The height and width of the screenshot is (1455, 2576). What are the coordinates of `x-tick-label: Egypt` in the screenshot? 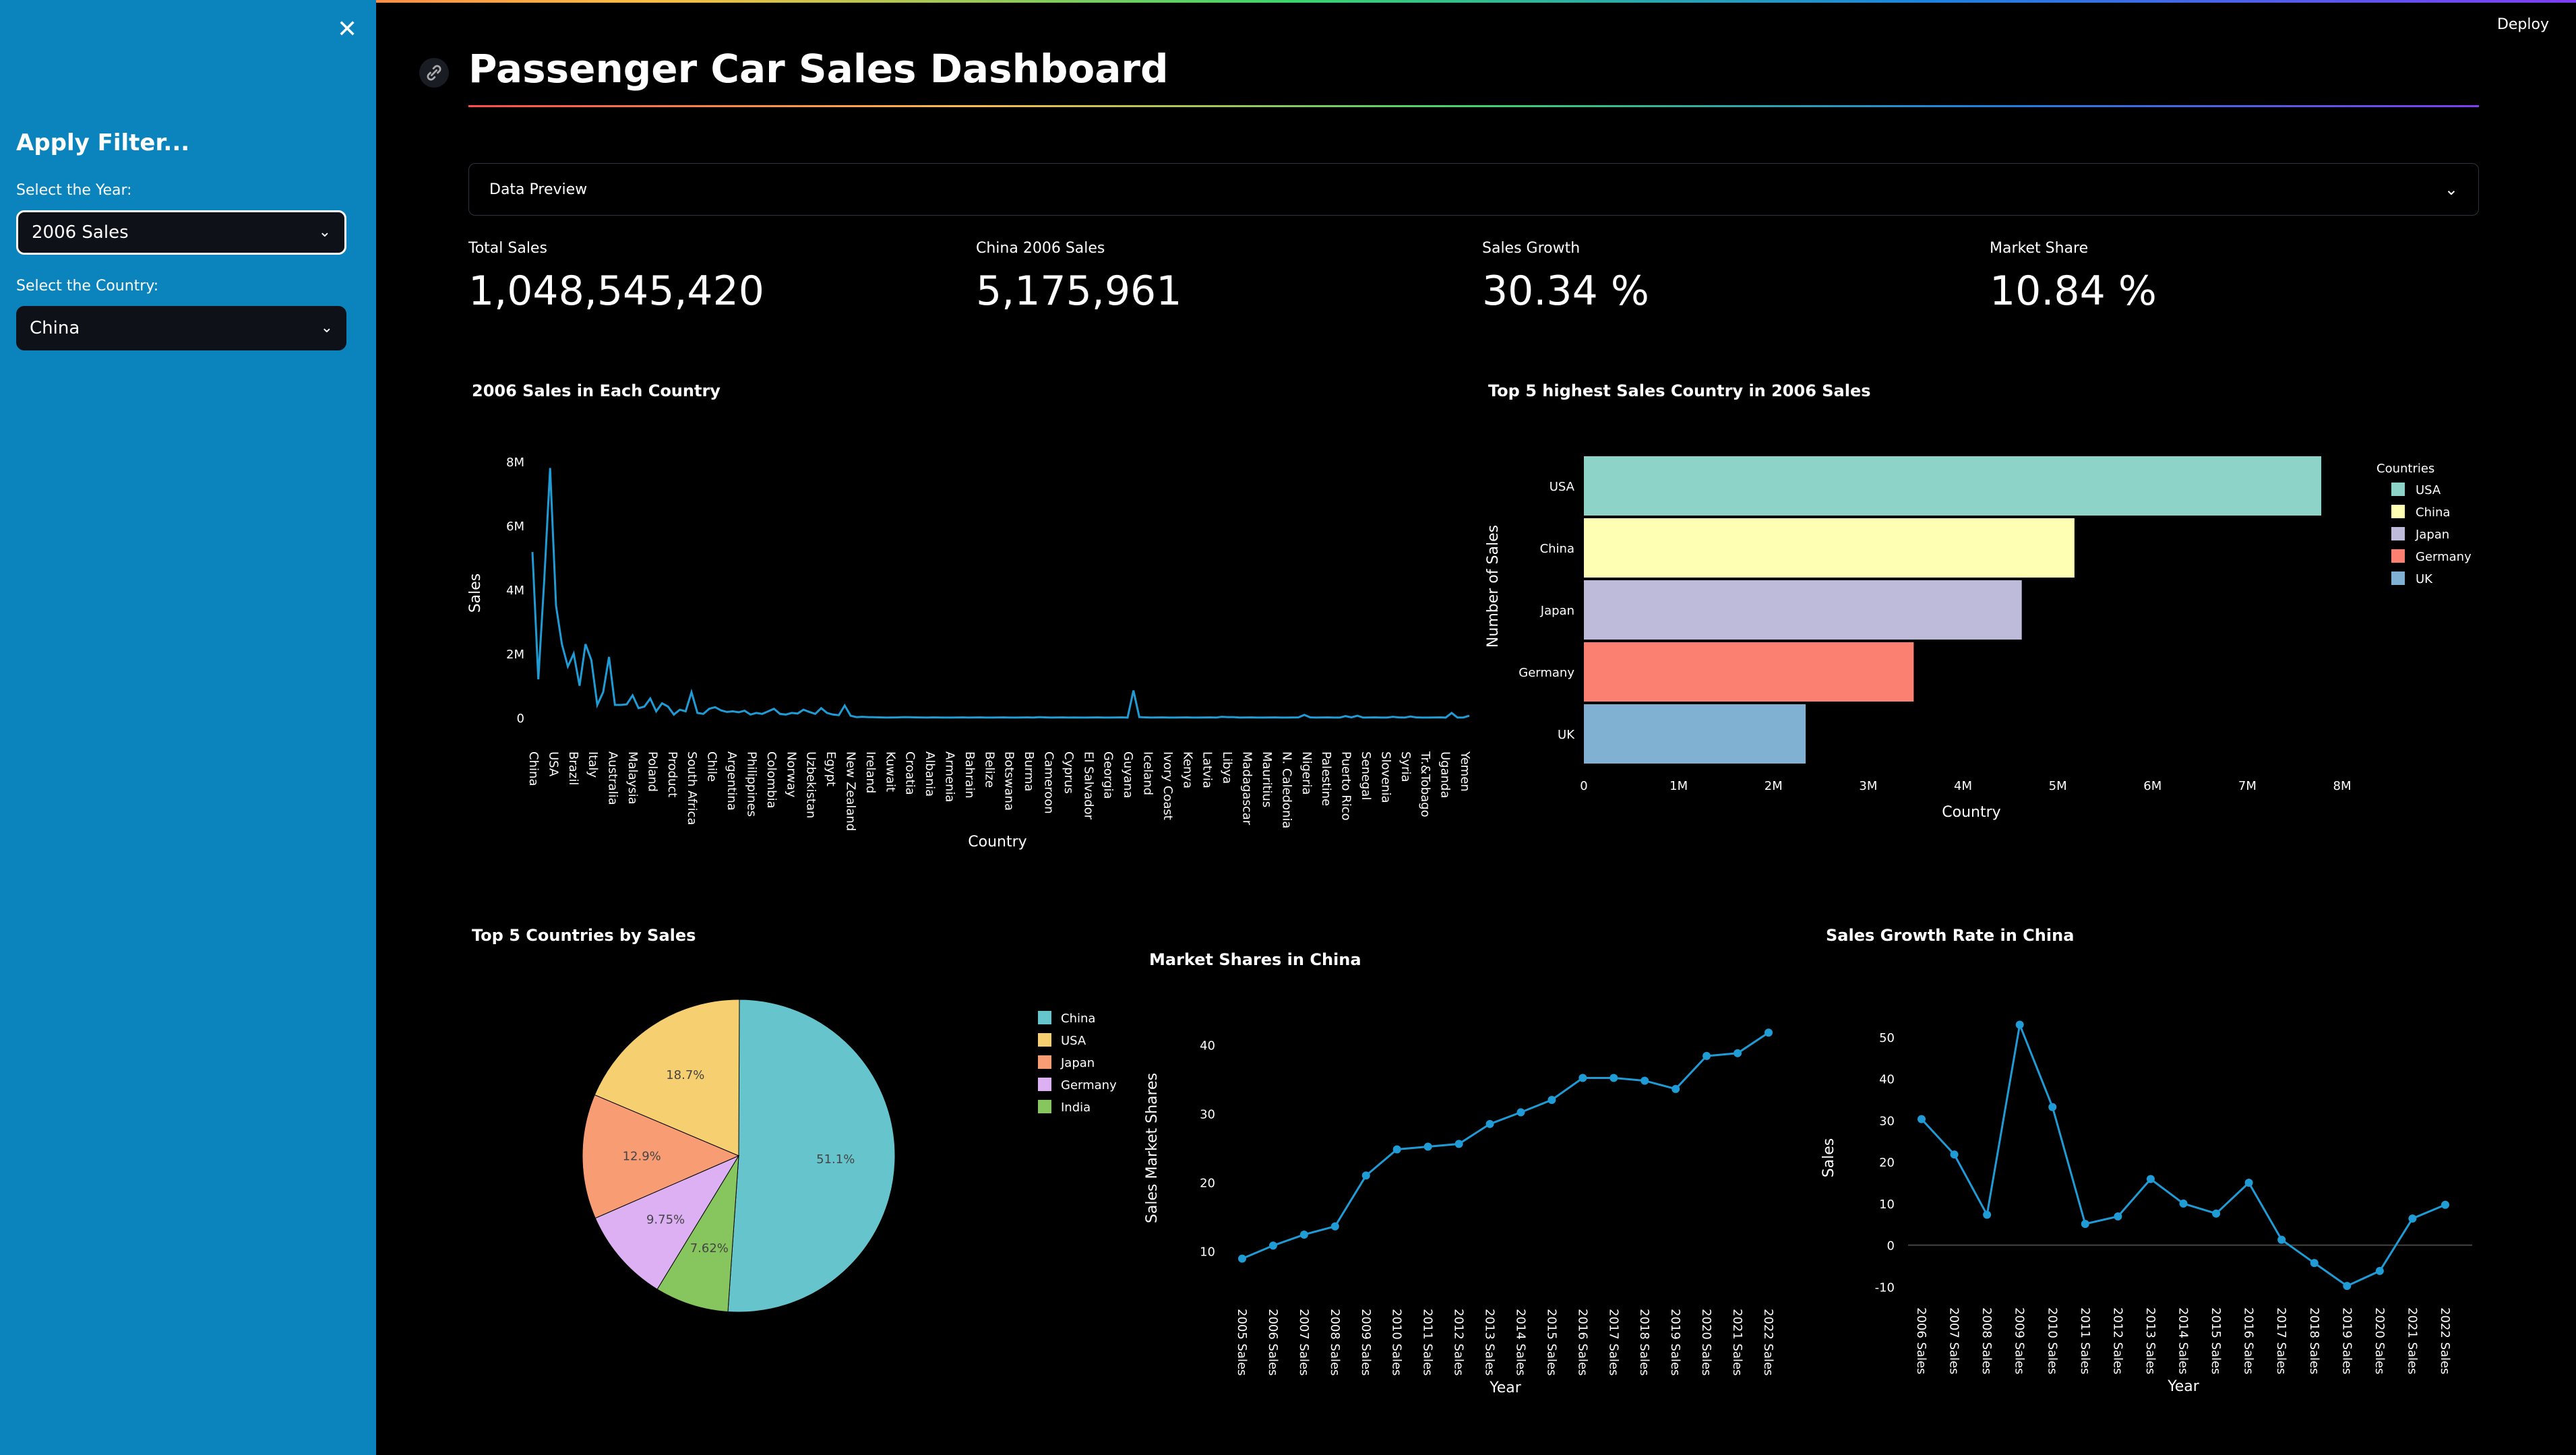 It's located at (831, 769).